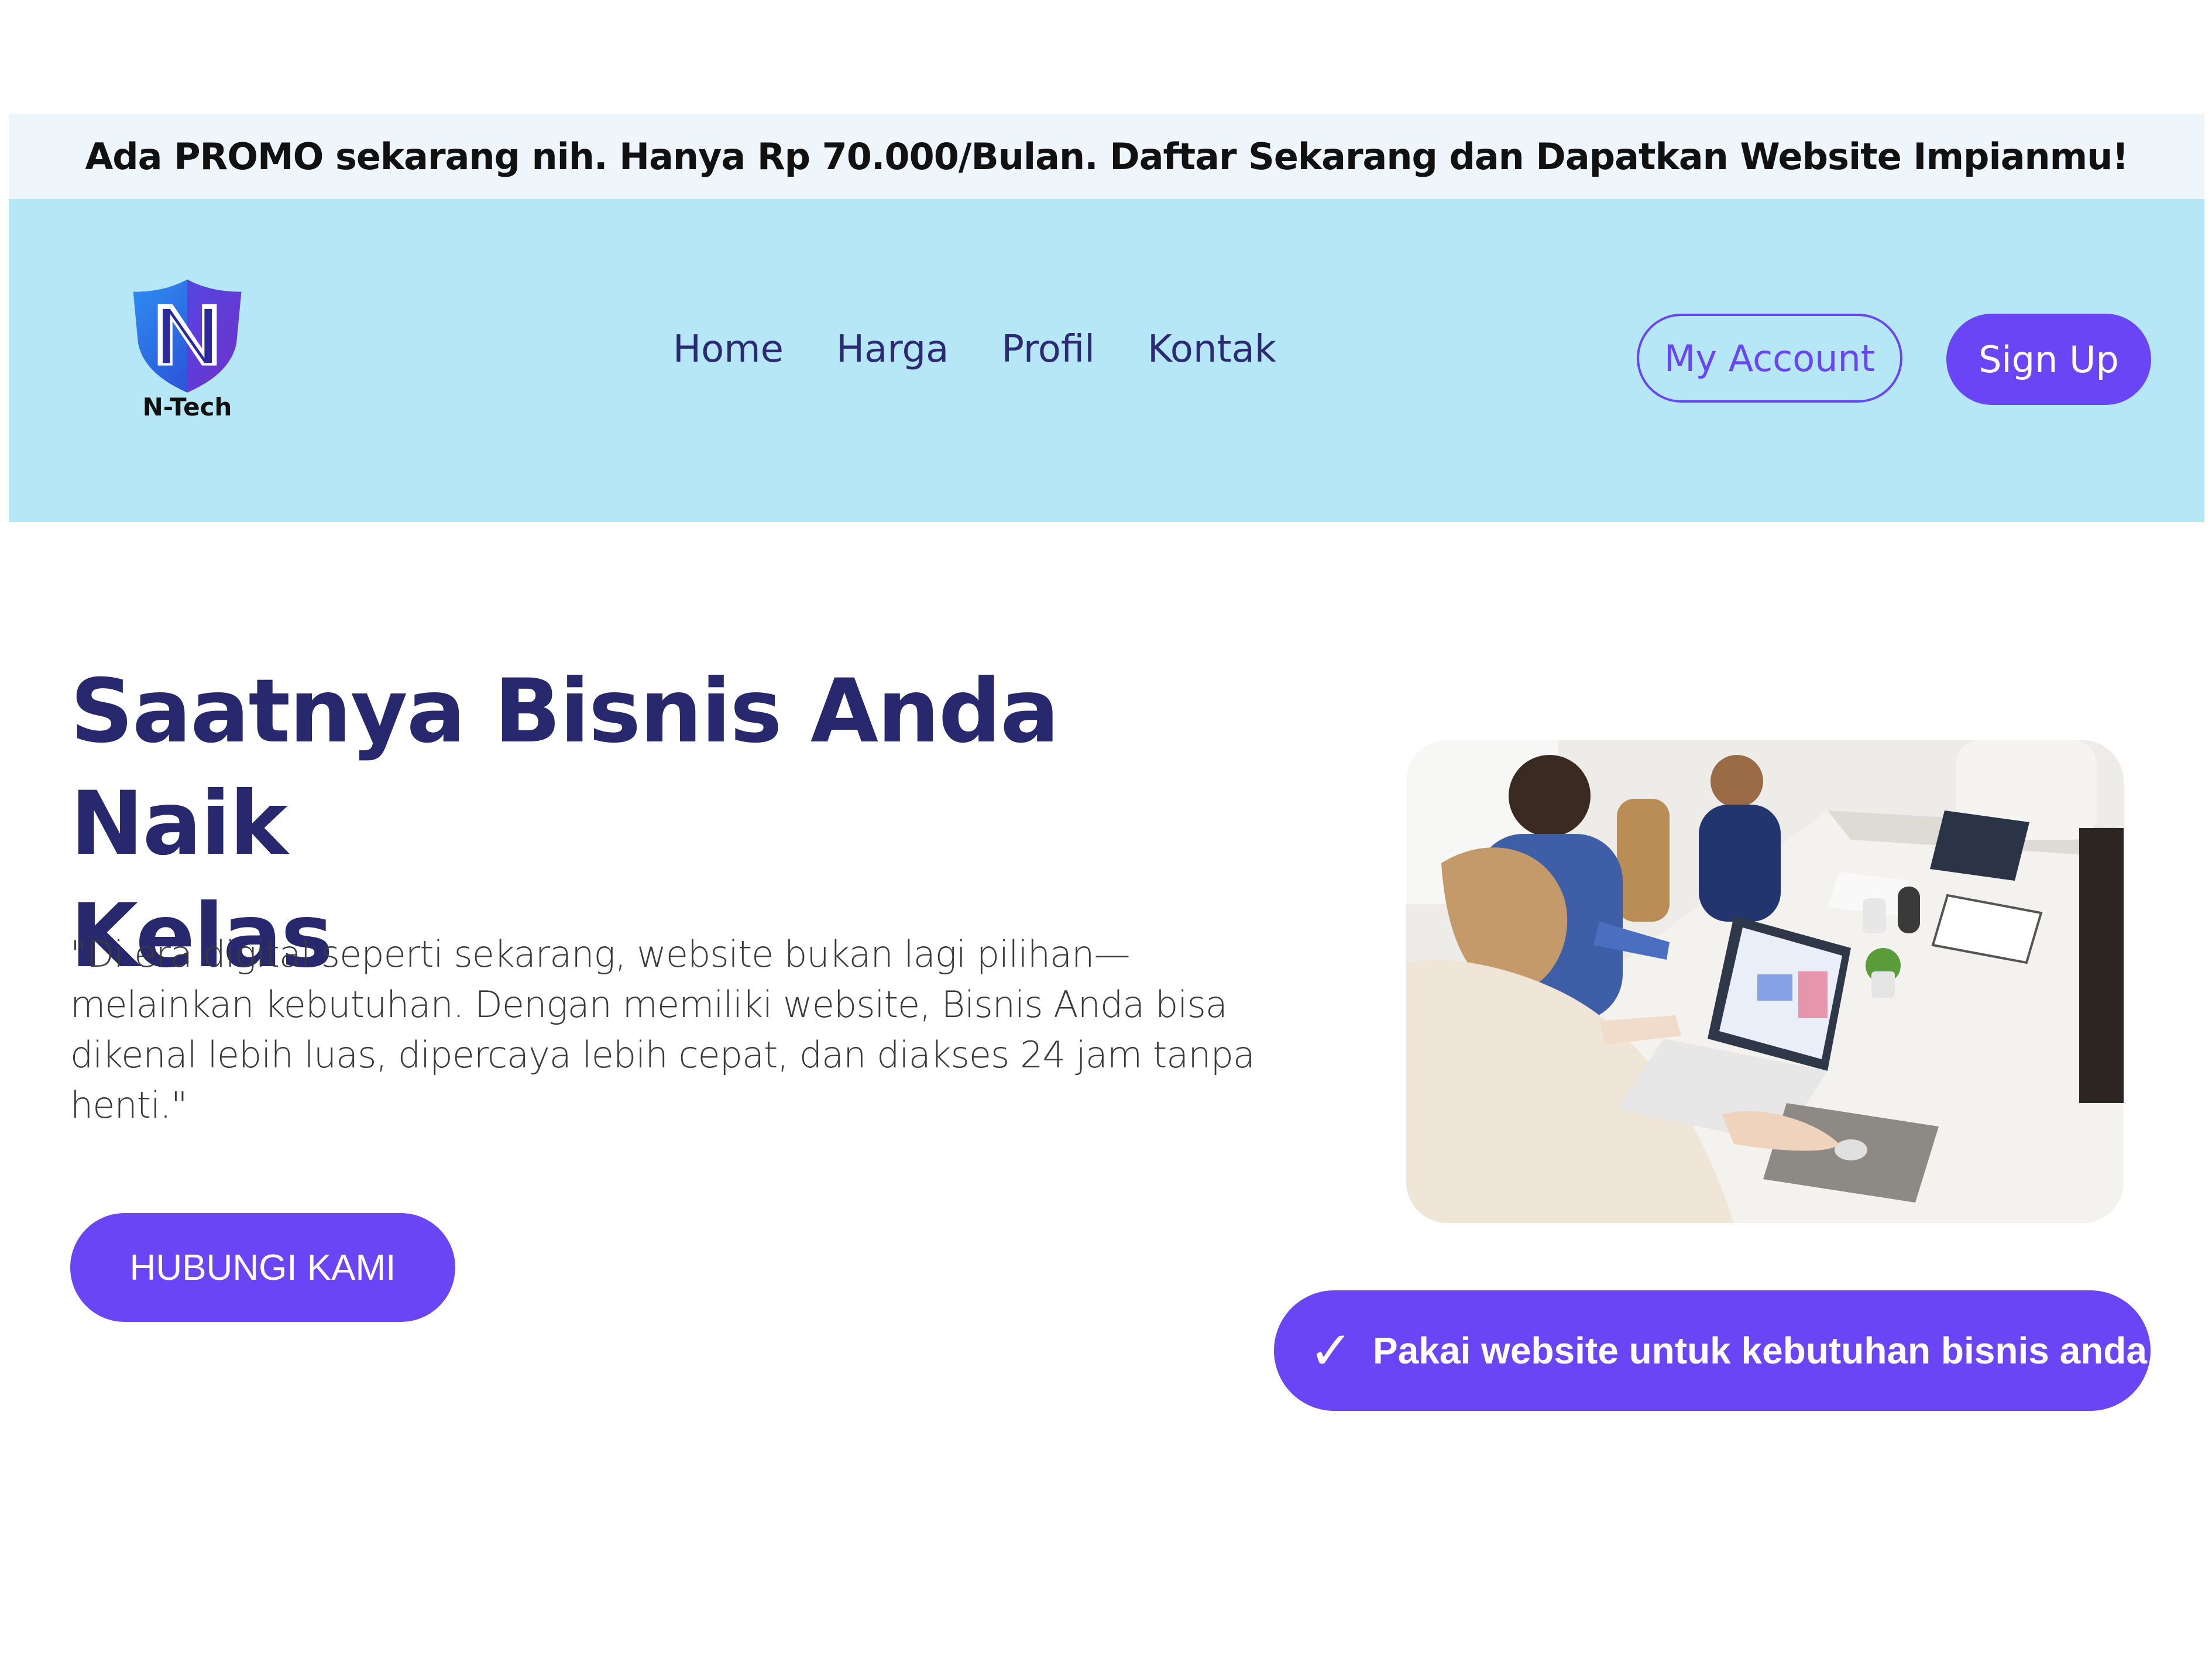 The image size is (2212, 1659). I want to click on main-nav: Home Harga Profil Kontak, so click(974, 349).